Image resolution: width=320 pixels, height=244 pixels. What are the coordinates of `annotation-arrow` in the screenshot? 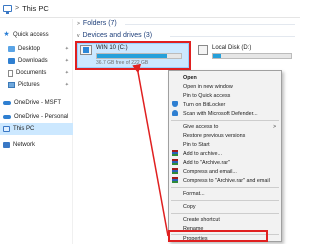 It's located at (150, 150).